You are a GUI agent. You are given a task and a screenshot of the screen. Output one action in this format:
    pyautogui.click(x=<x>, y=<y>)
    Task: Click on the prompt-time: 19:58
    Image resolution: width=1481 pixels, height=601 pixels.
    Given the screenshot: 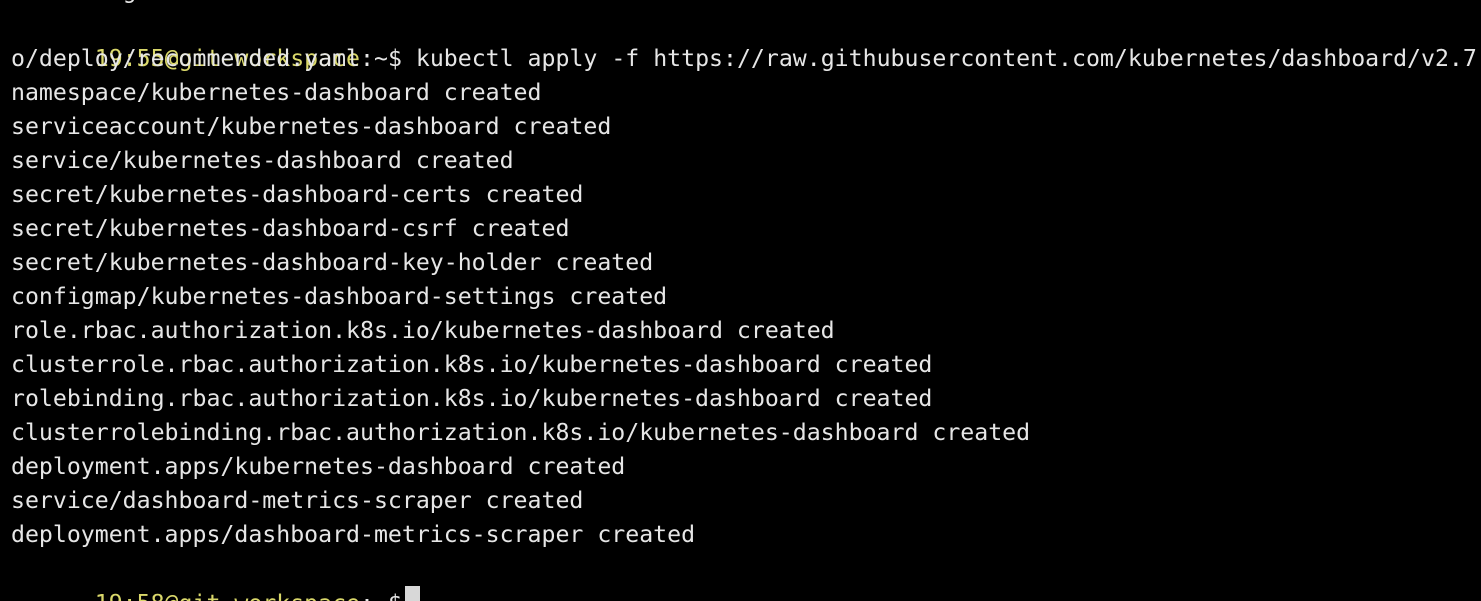 What is the action you would take?
    pyautogui.click(x=130, y=595)
    